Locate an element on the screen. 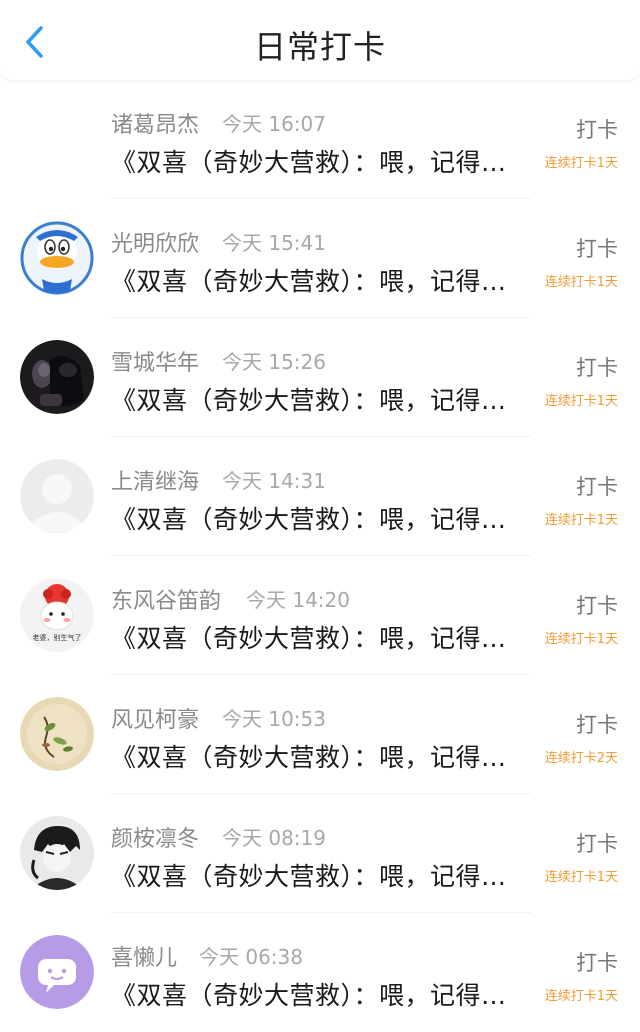  user-name: 颜桉凛冬 is located at coordinates (155, 839).